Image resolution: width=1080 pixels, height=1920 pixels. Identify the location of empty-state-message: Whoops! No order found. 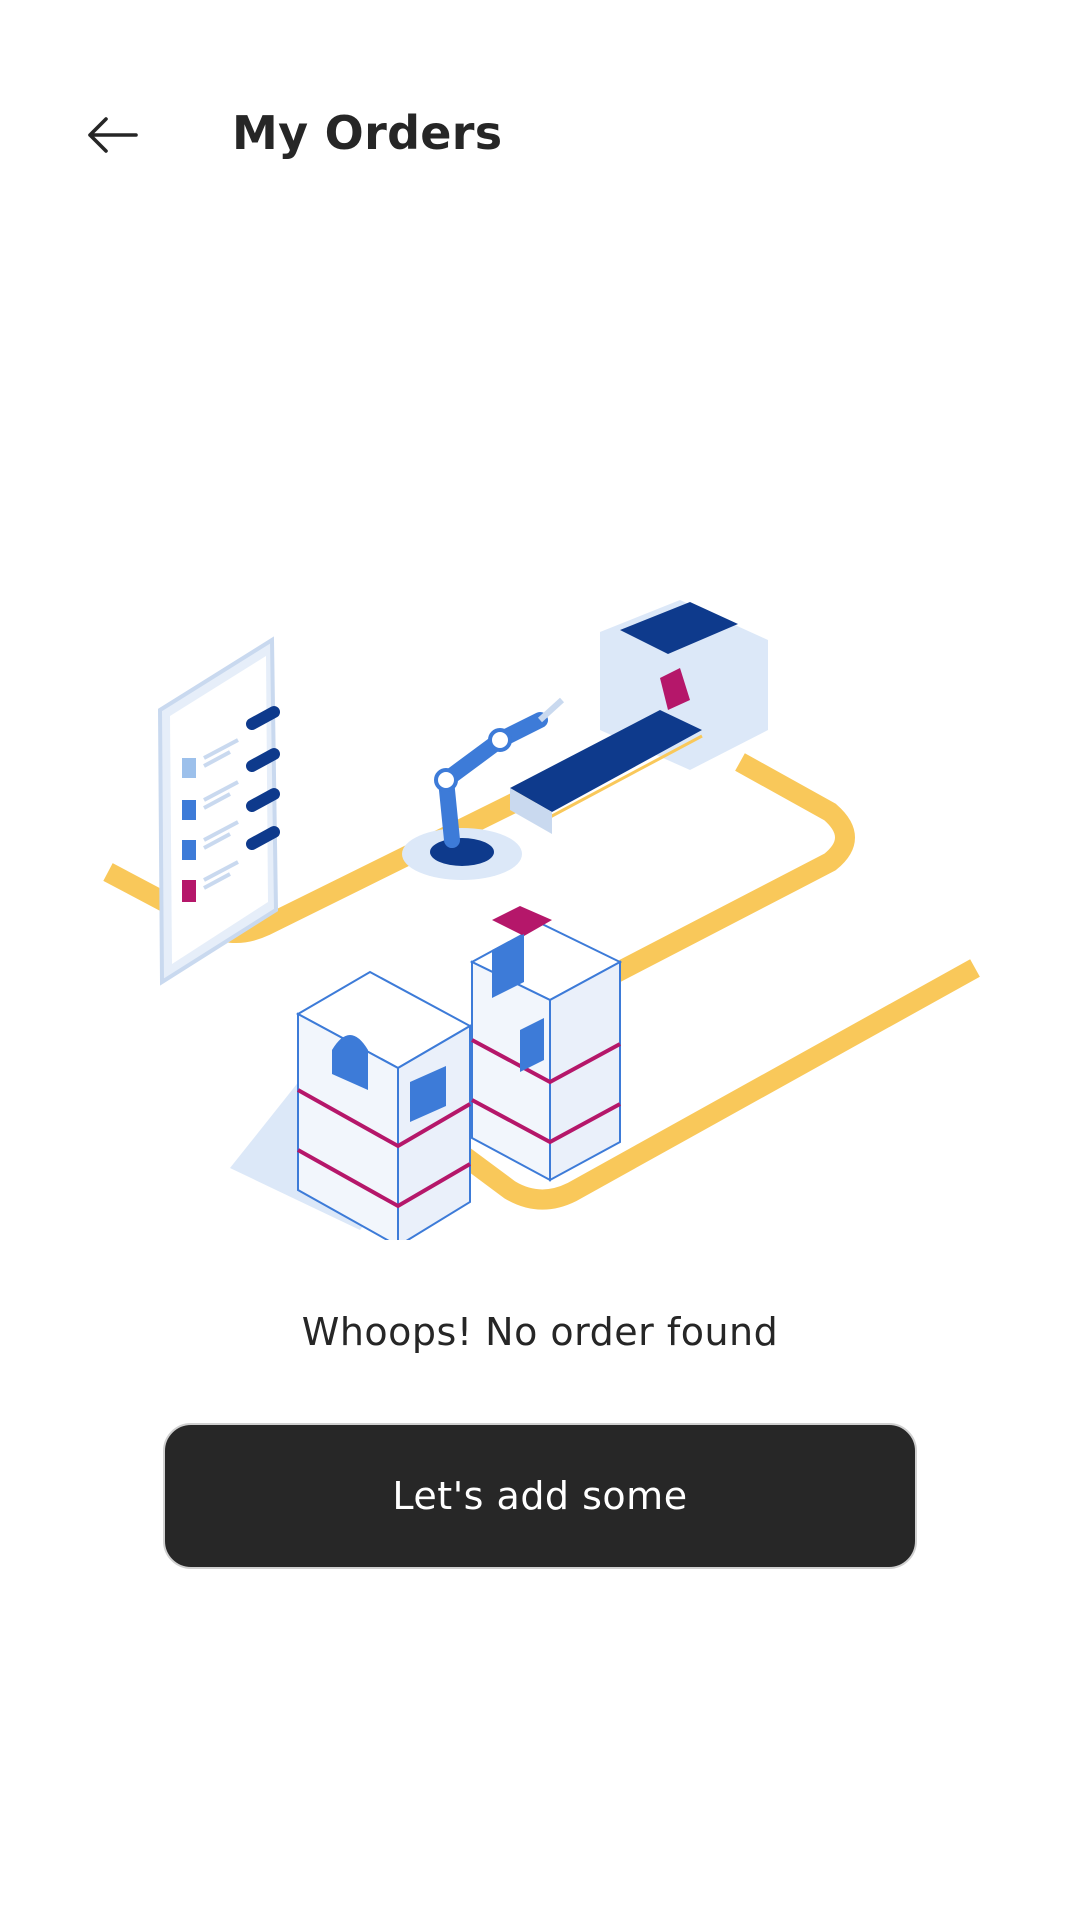
(540, 1332).